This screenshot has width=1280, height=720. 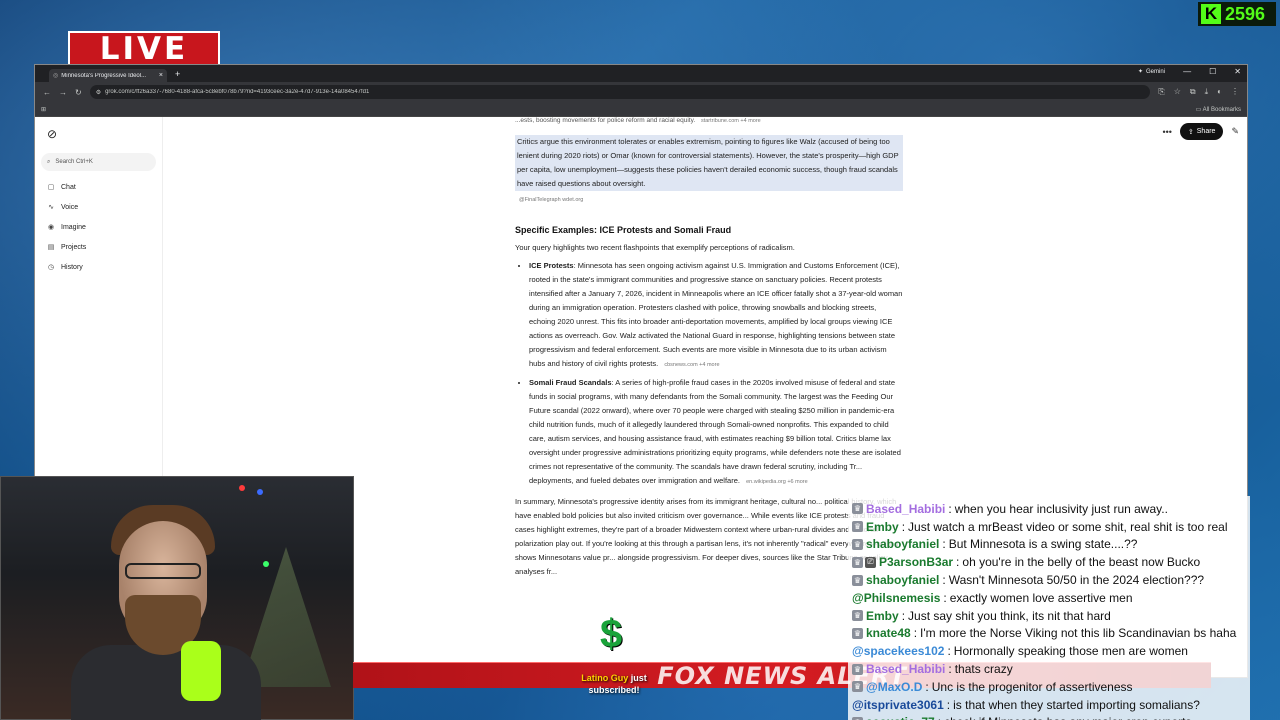 I want to click on sidebar-item-voice: ∿ Voice, so click(x=98, y=207).